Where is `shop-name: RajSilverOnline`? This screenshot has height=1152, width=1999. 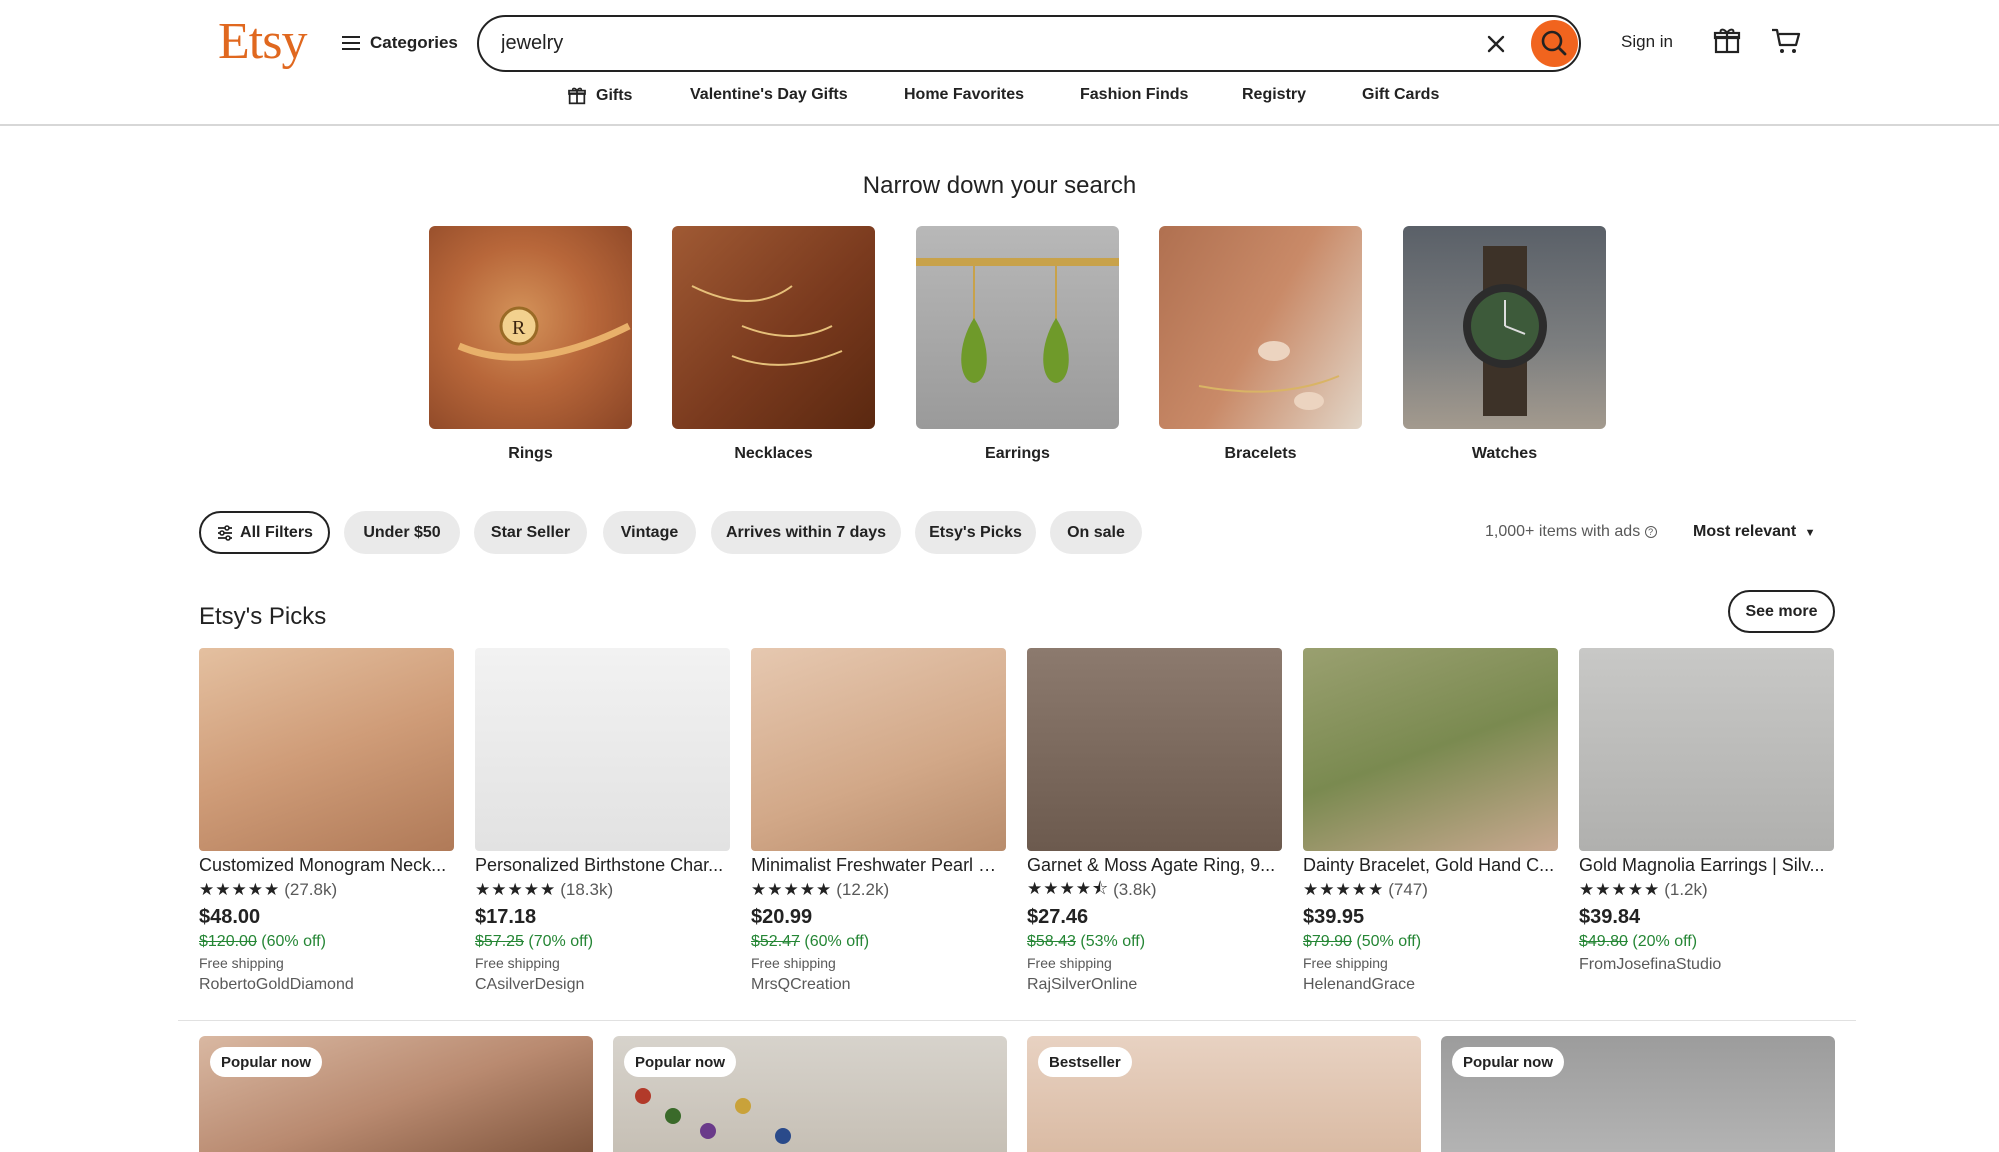 shop-name: RajSilverOnline is located at coordinates (1154, 985).